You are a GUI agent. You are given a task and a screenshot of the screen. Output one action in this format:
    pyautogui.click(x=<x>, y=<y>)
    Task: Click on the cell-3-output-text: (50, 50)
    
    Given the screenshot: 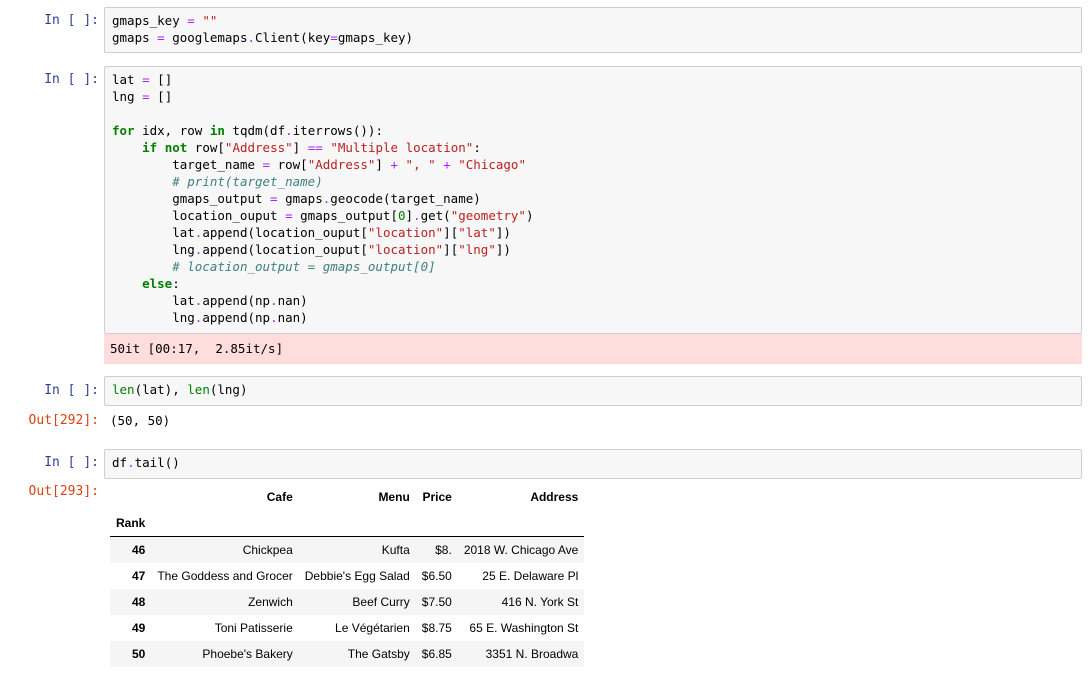 What is the action you would take?
    pyautogui.click(x=140, y=420)
    